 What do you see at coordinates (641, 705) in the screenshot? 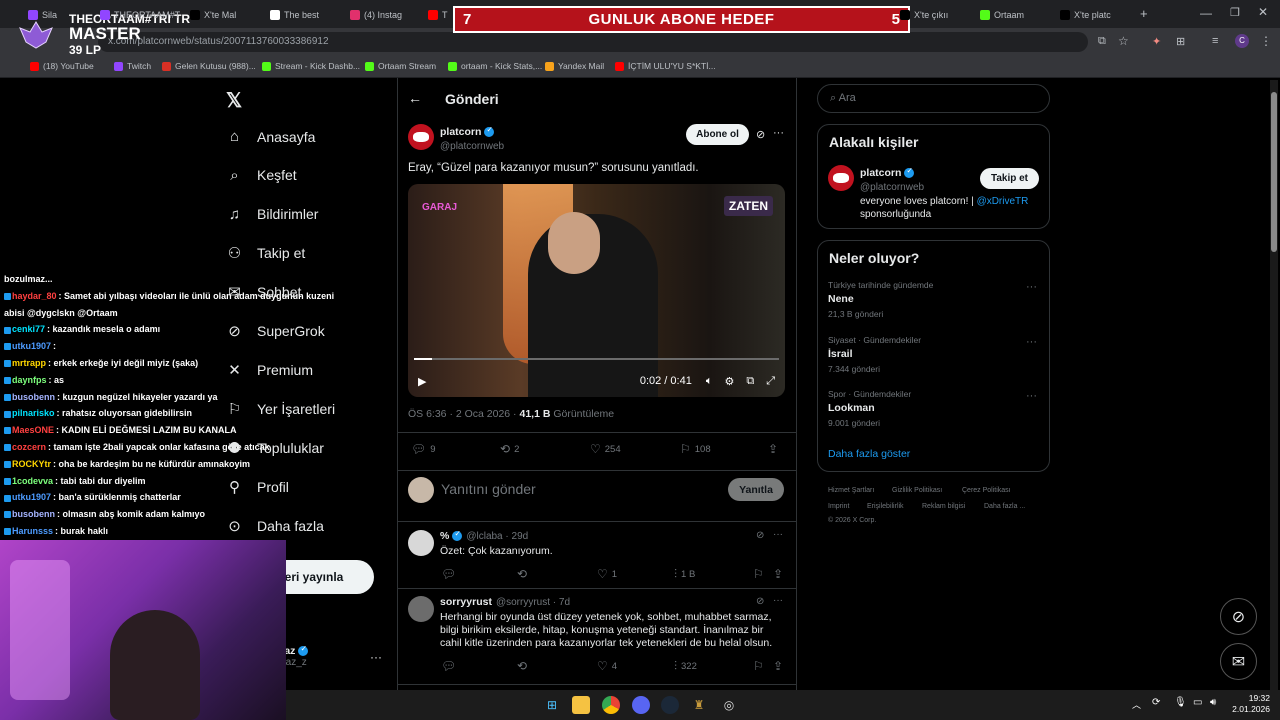
I see `discord-icon` at bounding box center [641, 705].